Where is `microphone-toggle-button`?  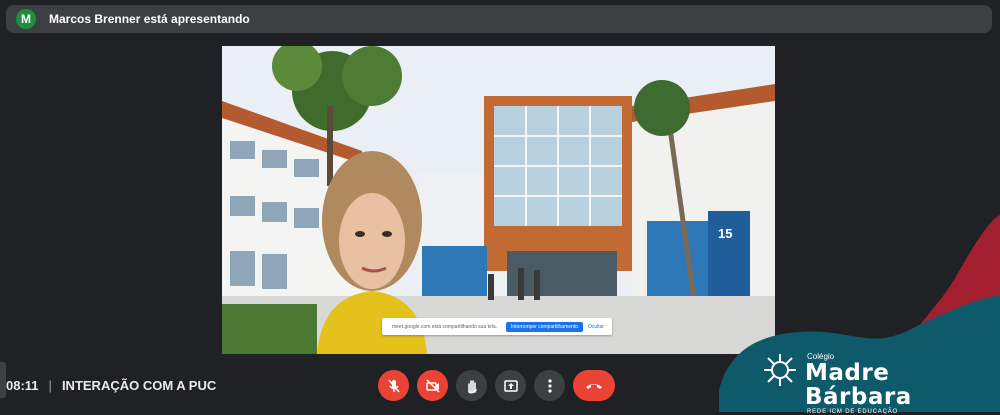
microphone-toggle-button is located at coordinates (393, 385).